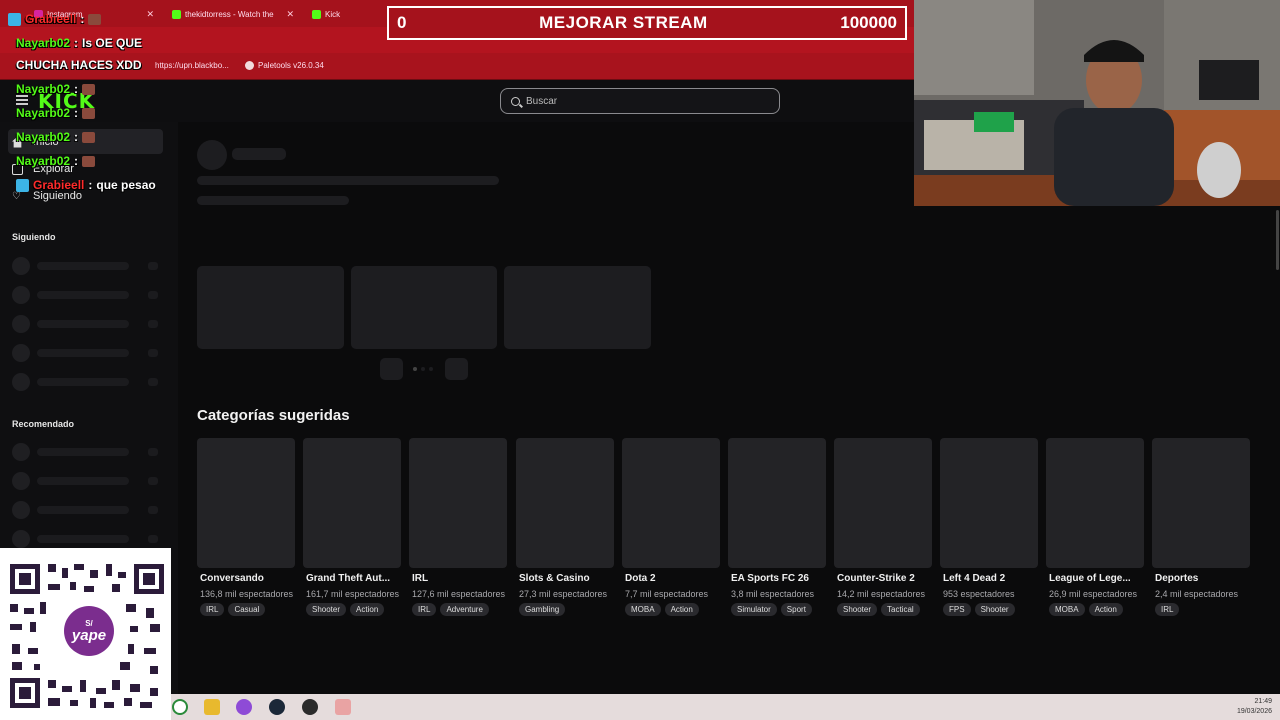 This screenshot has height=720, width=1280. Describe the element at coordinates (249, 65) in the screenshot. I see `paletools-icon` at that location.